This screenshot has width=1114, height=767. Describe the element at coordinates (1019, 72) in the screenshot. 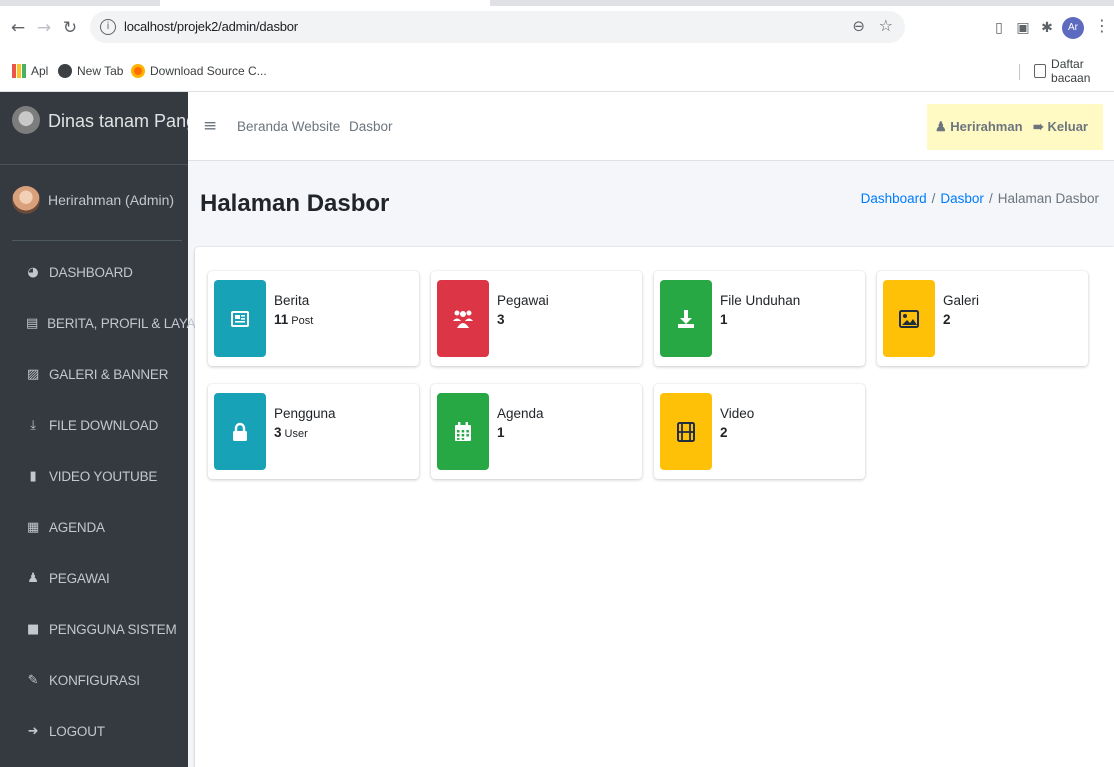

I see `bookmarks-divider` at that location.